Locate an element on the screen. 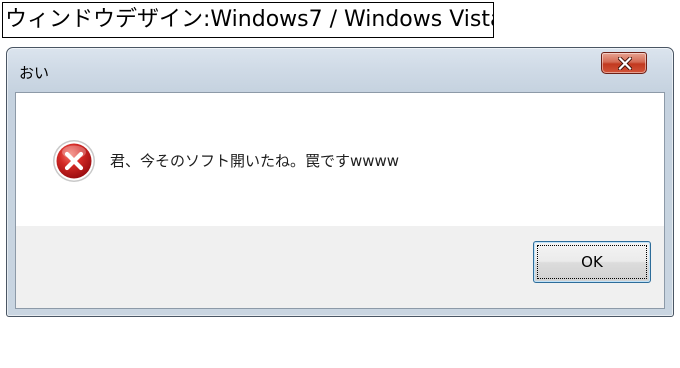  ok-button-label: OK is located at coordinates (592, 262).